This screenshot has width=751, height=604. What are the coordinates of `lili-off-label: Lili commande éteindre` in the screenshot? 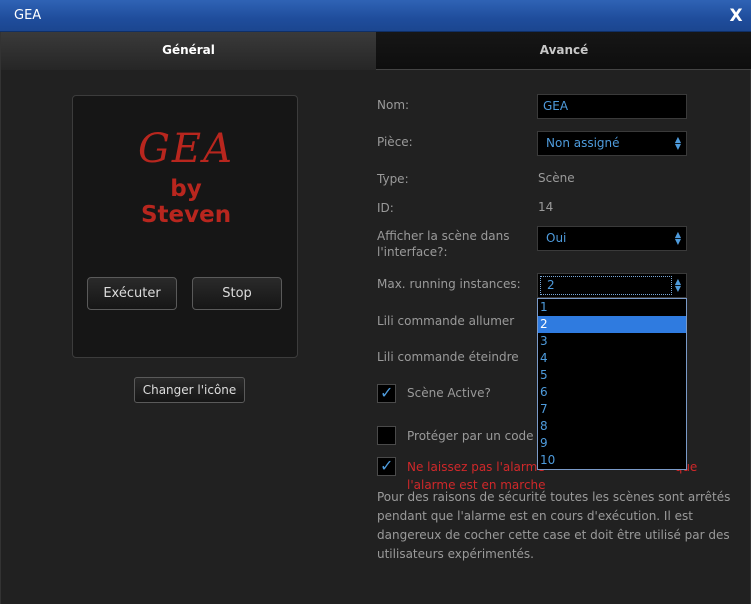 It's located at (448, 357).